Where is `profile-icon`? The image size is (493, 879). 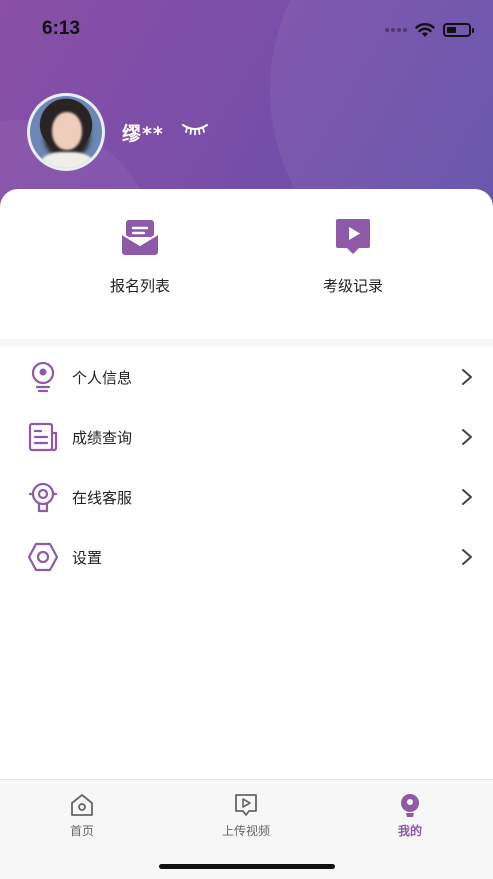
profile-icon is located at coordinates (410, 805).